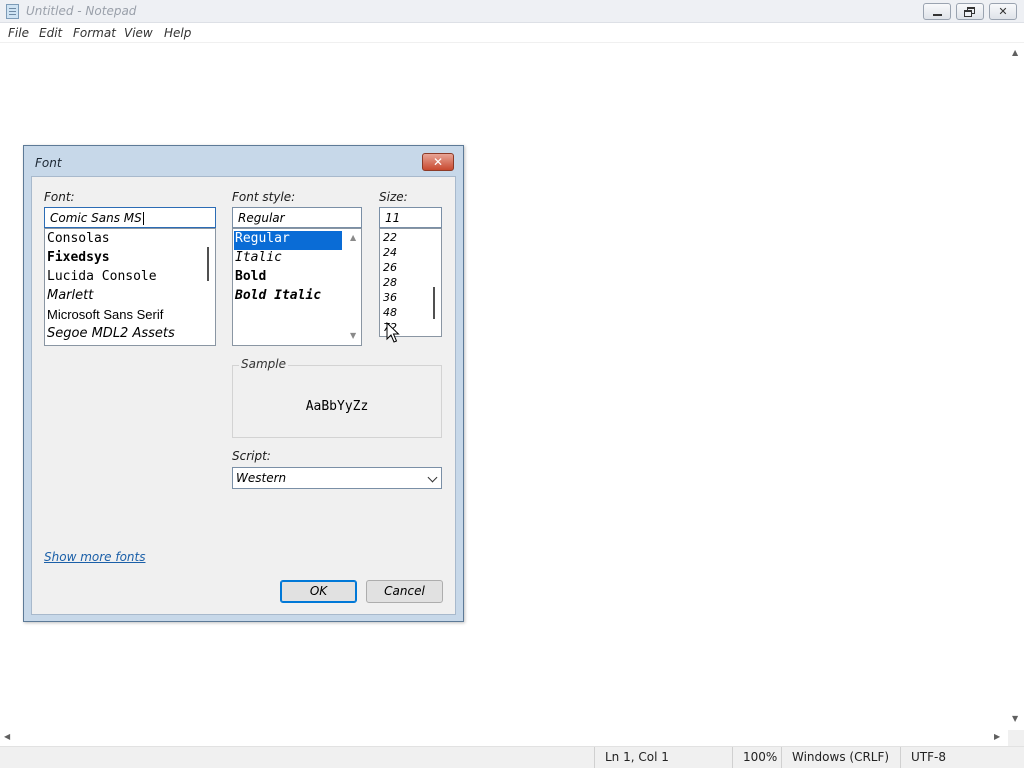  What do you see at coordinates (177, 33) in the screenshot?
I see `menu-help: Help` at bounding box center [177, 33].